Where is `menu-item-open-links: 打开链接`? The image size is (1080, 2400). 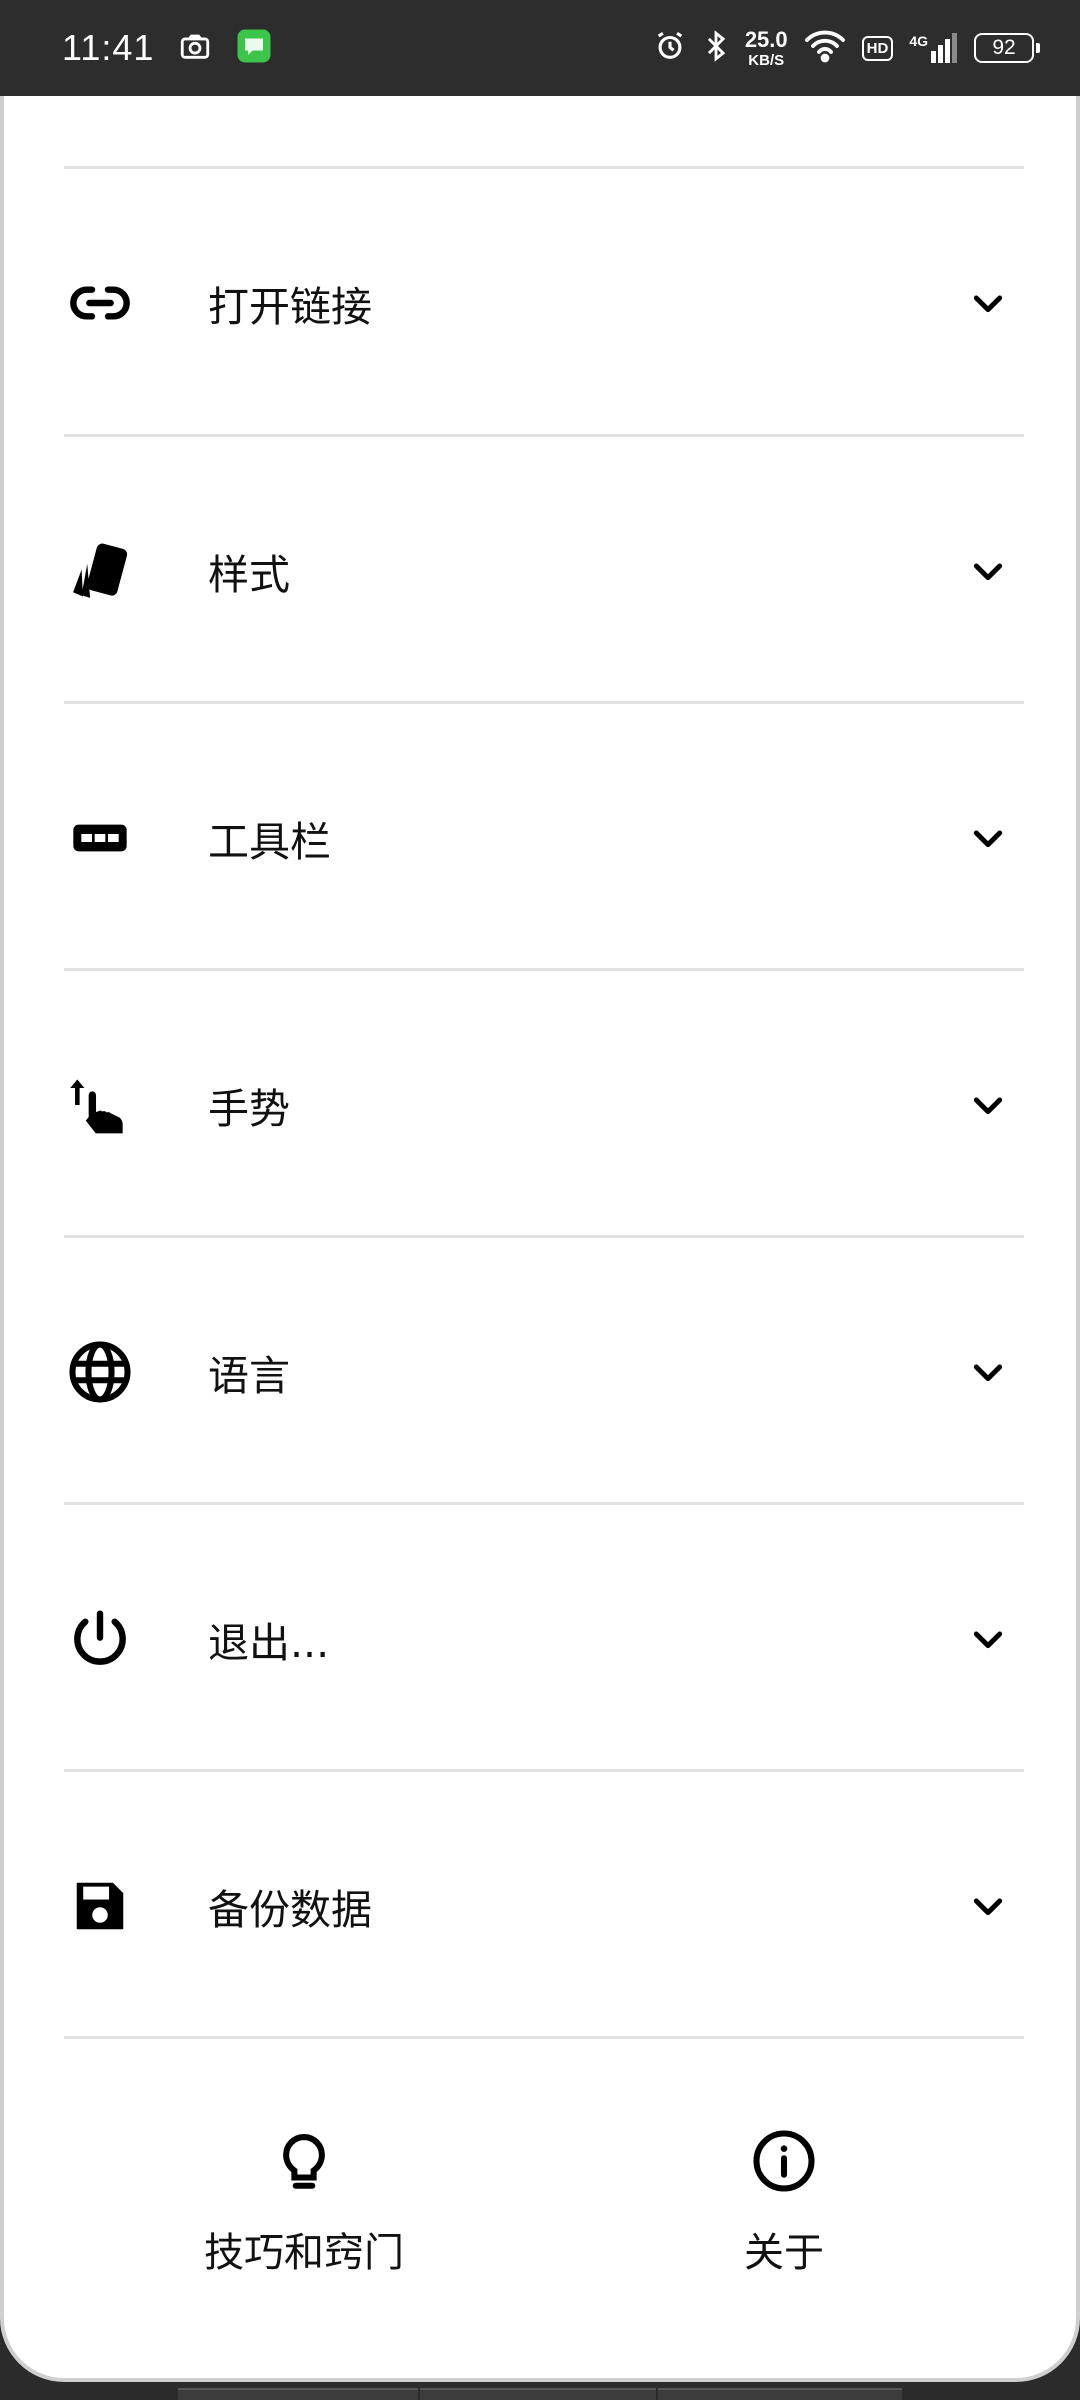 menu-item-open-links: 打开链接 is located at coordinates (540, 302).